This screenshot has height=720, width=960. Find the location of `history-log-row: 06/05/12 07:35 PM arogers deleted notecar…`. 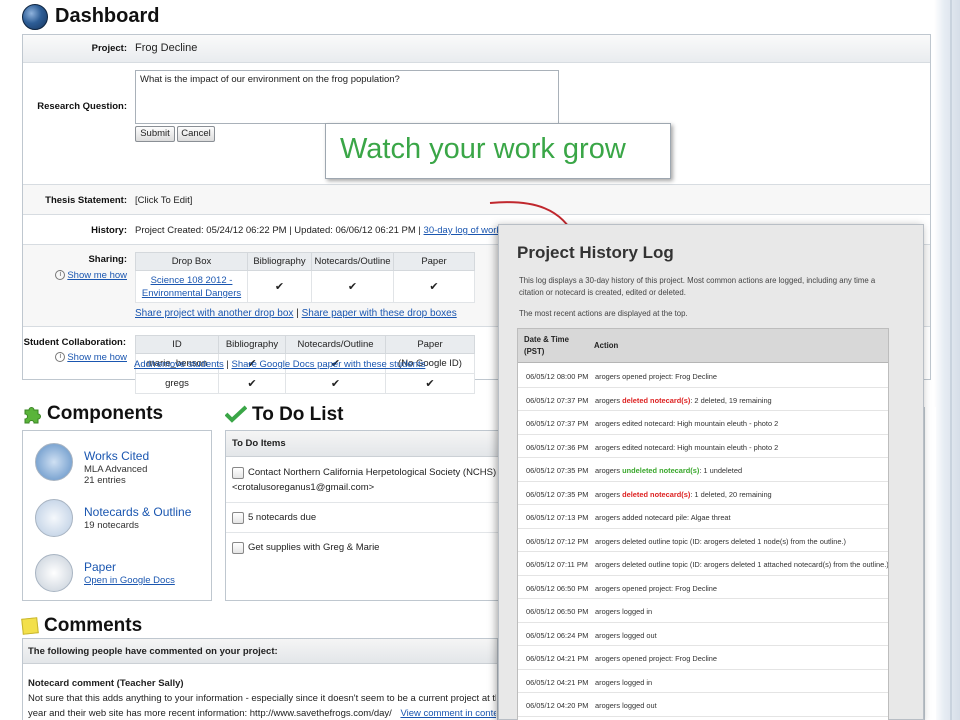

history-log-row: 06/05/12 07:35 PM arogers deleted notecar… is located at coordinates (703, 493).